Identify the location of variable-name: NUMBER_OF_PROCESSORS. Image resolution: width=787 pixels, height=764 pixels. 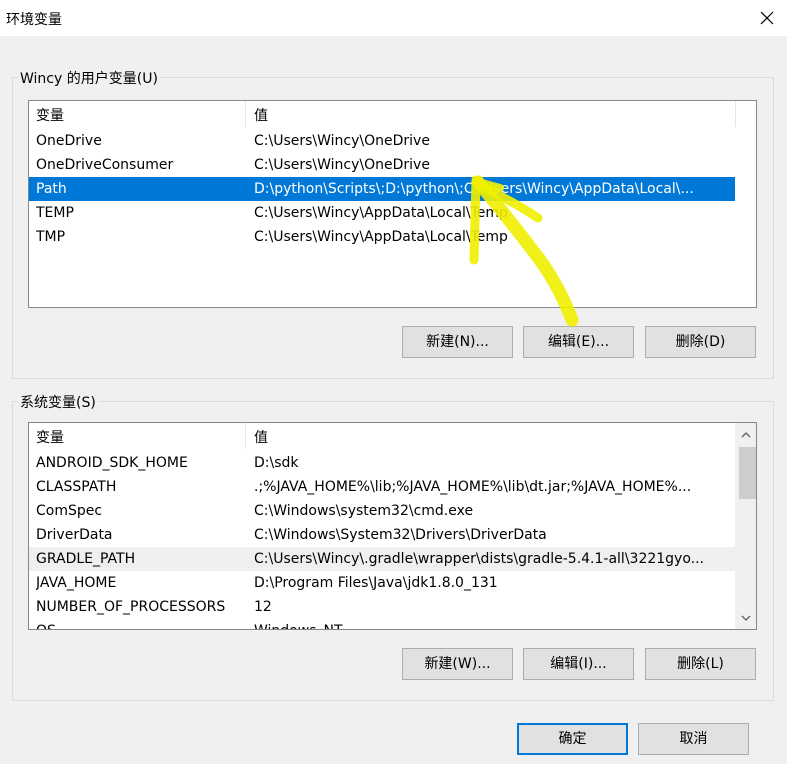
(131, 607).